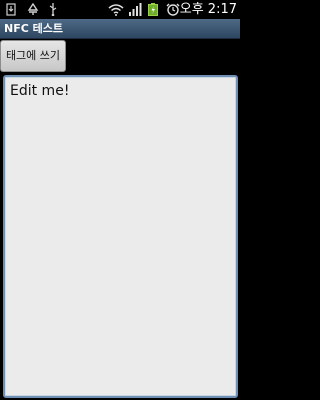 The width and height of the screenshot is (320, 400). I want to click on recycle-icon, so click(33, 9).